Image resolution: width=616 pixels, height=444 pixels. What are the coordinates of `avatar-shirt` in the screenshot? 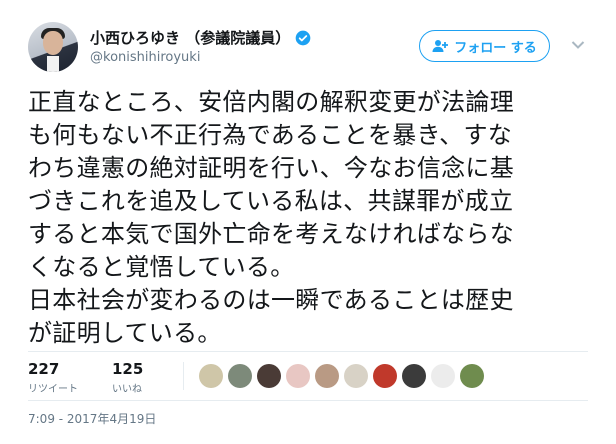 It's located at (53, 64).